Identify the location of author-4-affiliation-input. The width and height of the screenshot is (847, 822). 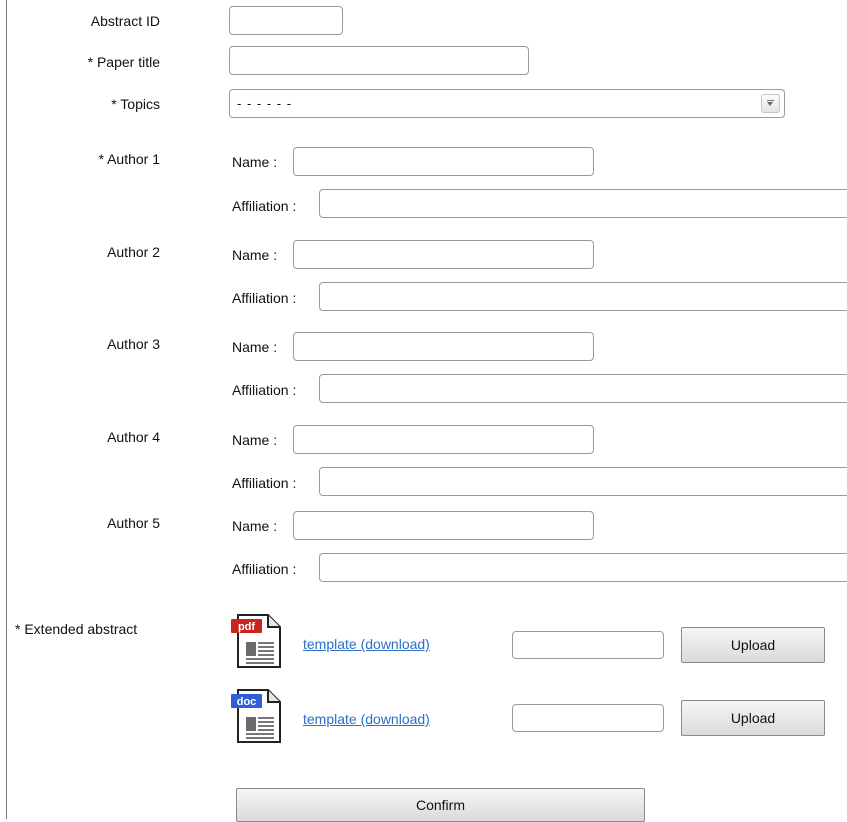
(583, 481).